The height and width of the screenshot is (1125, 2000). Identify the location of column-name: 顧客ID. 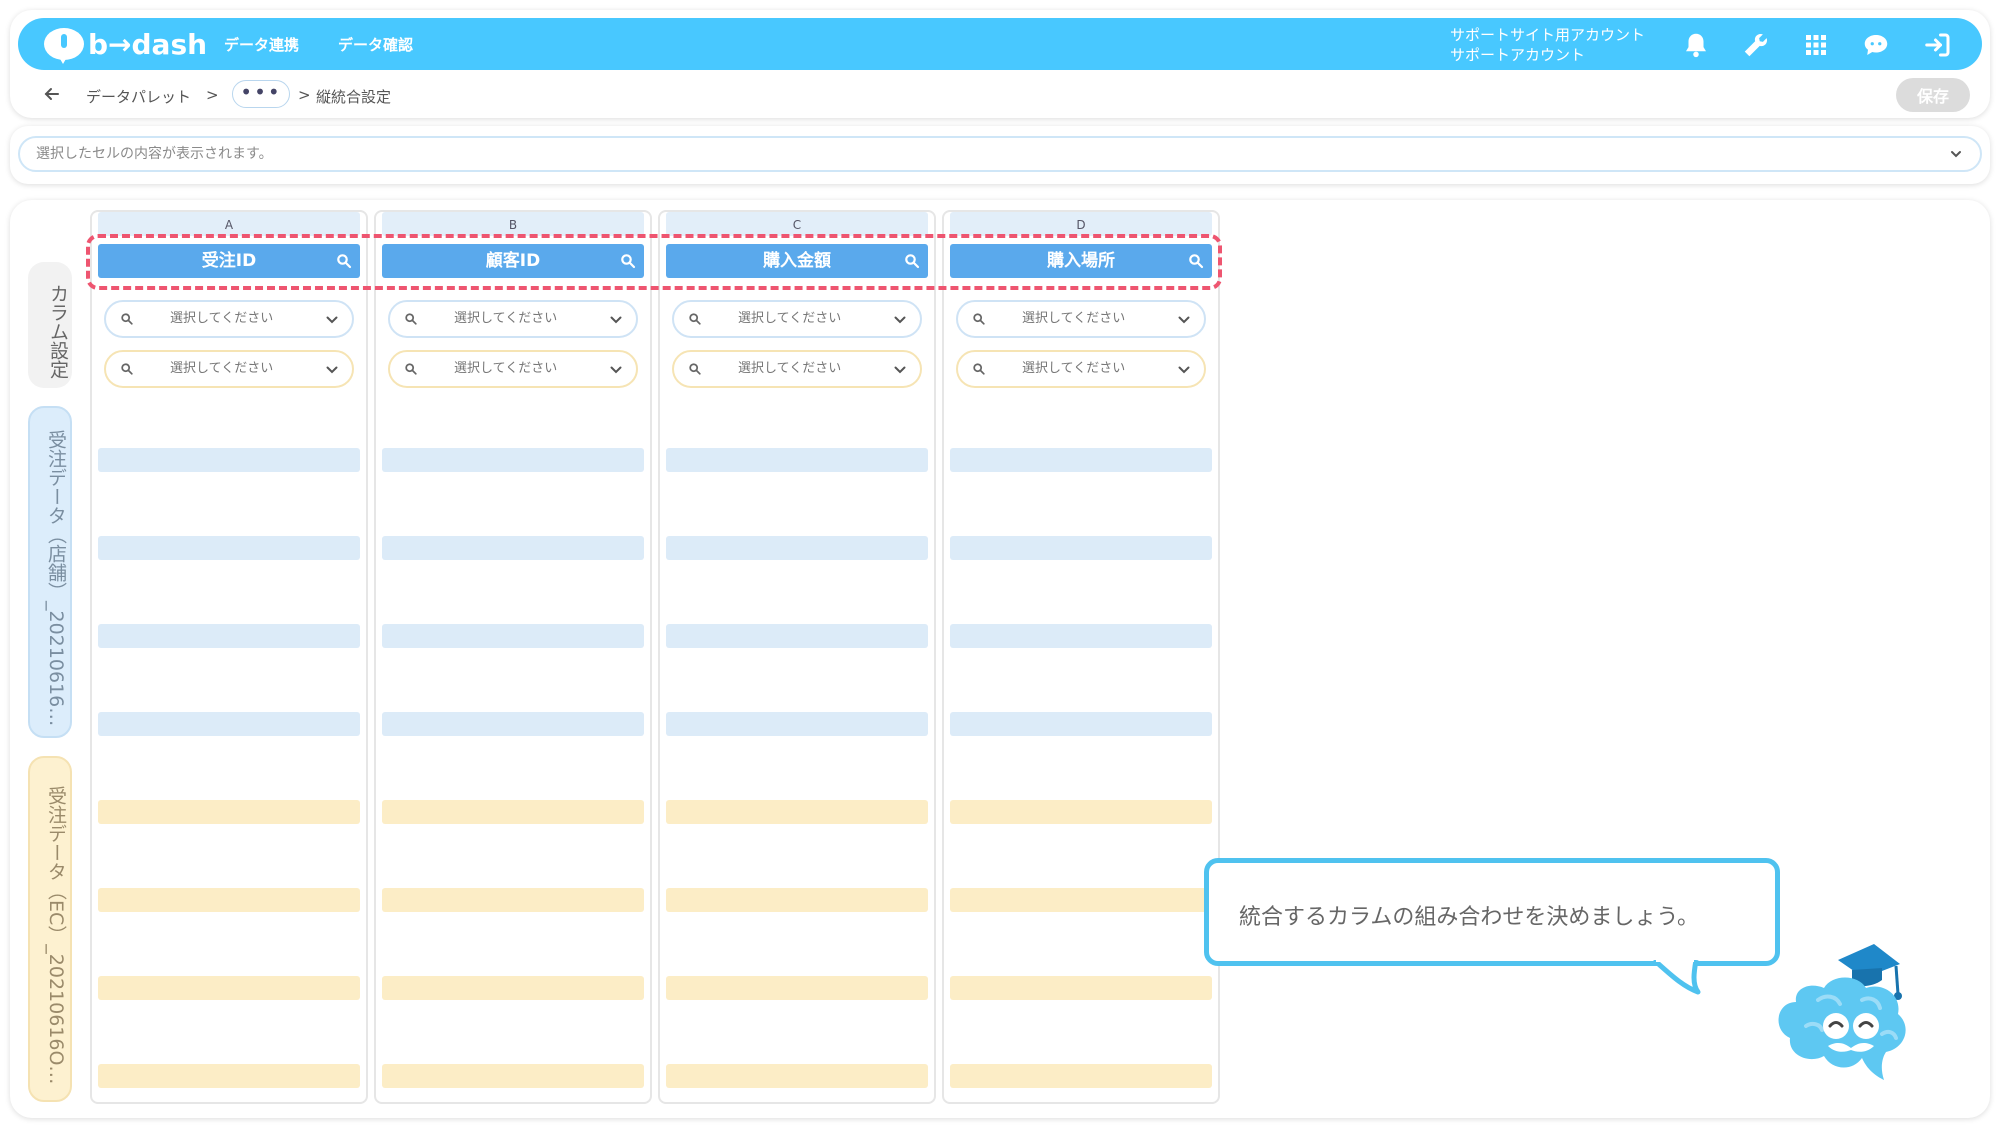
(513, 261).